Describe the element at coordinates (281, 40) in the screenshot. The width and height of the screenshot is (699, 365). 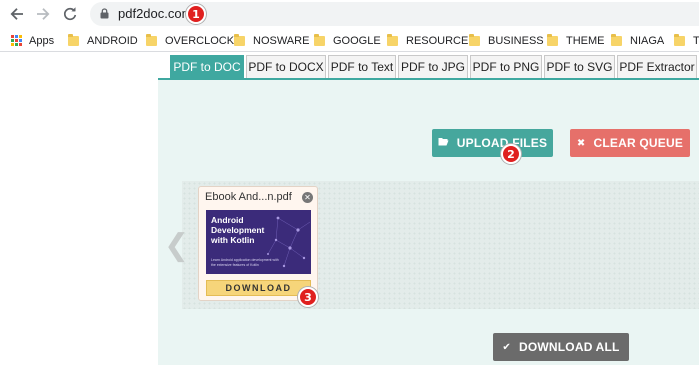
I see `bookmark-label: NOSWARE` at that location.